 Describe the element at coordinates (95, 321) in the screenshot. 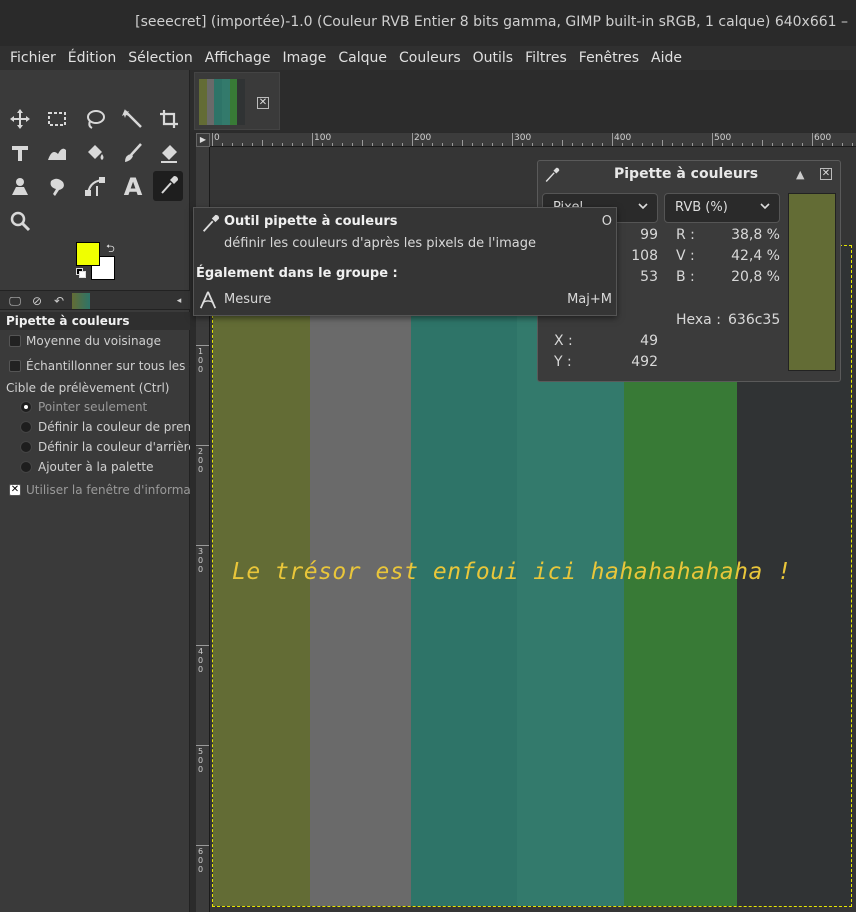

I see `tool-options-panel: Pipette à couleurs` at that location.